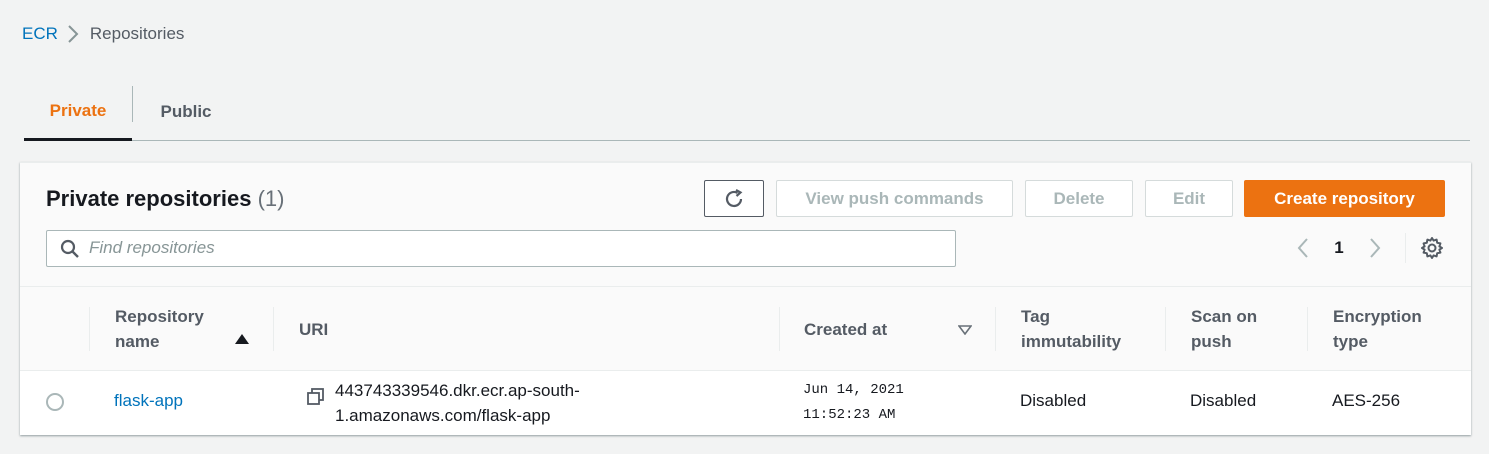  I want to click on breadcrumb-current: Repositories, so click(137, 33).